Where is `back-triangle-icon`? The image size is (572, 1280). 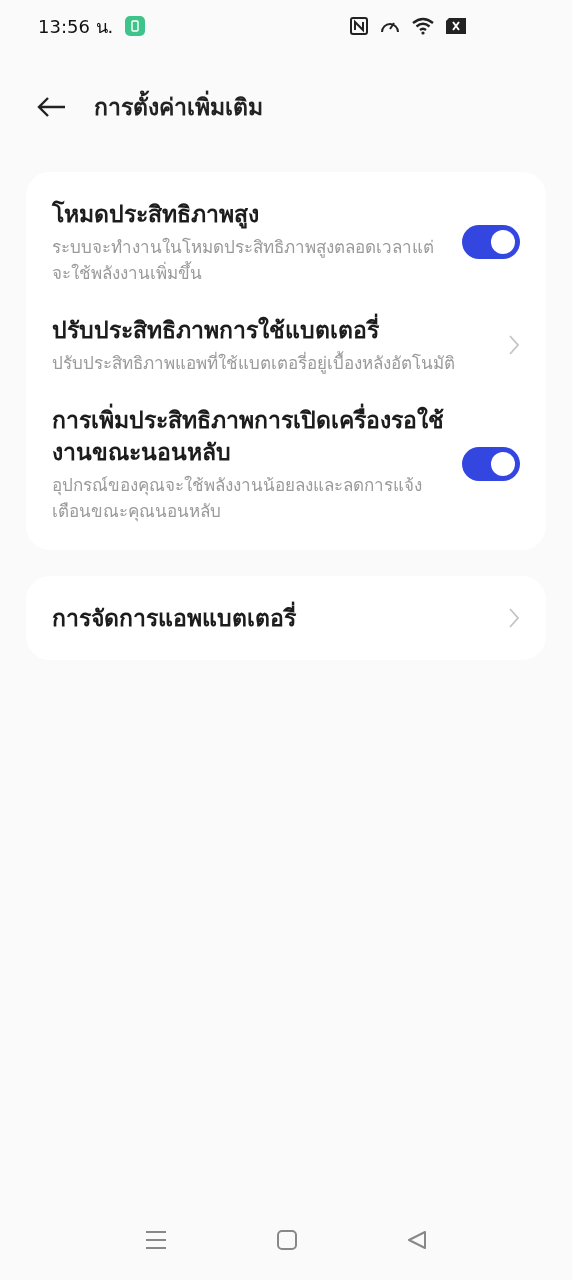 back-triangle-icon is located at coordinates (417, 1240).